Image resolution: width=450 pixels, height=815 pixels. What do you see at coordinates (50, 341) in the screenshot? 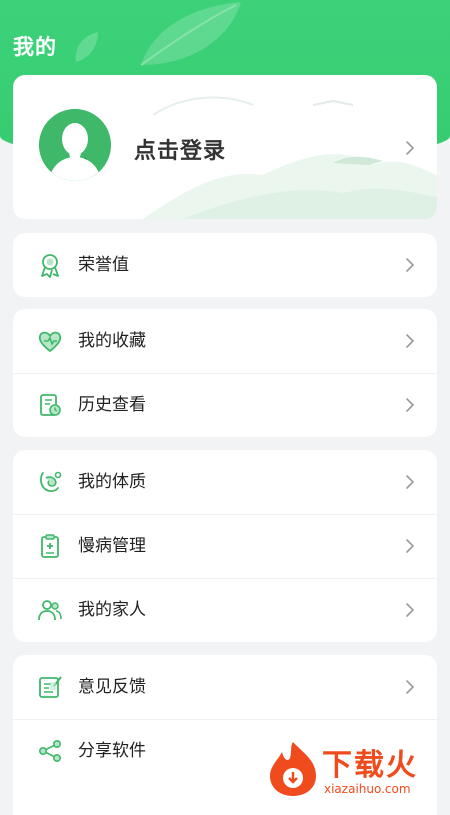
I see `heart-icon` at bounding box center [50, 341].